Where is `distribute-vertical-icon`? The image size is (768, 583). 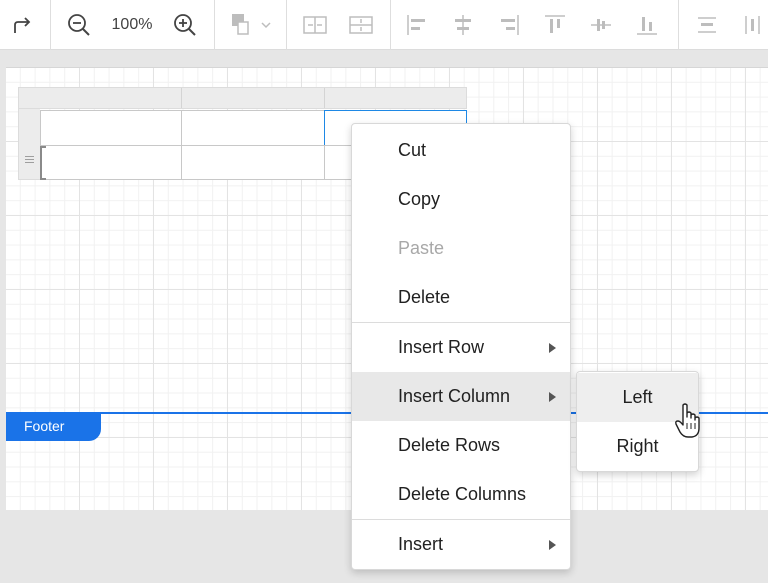
distribute-vertical-icon is located at coordinates (752, 25).